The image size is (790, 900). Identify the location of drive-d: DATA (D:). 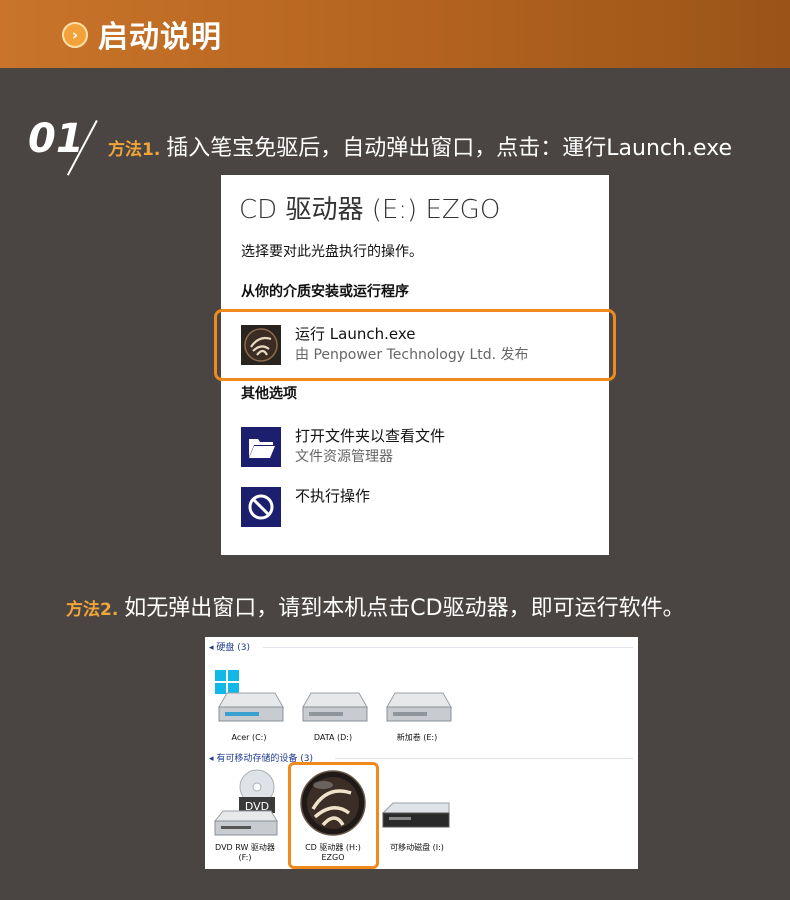
(333, 707).